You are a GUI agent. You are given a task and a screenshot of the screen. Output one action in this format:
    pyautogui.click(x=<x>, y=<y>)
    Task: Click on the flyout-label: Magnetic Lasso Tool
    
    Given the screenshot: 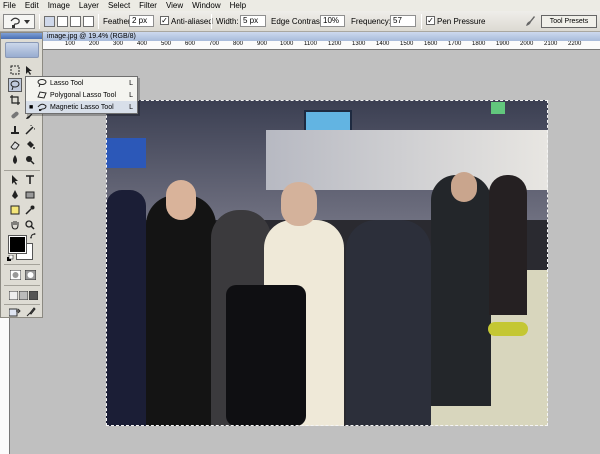 What is the action you would take?
    pyautogui.click(x=82, y=107)
    